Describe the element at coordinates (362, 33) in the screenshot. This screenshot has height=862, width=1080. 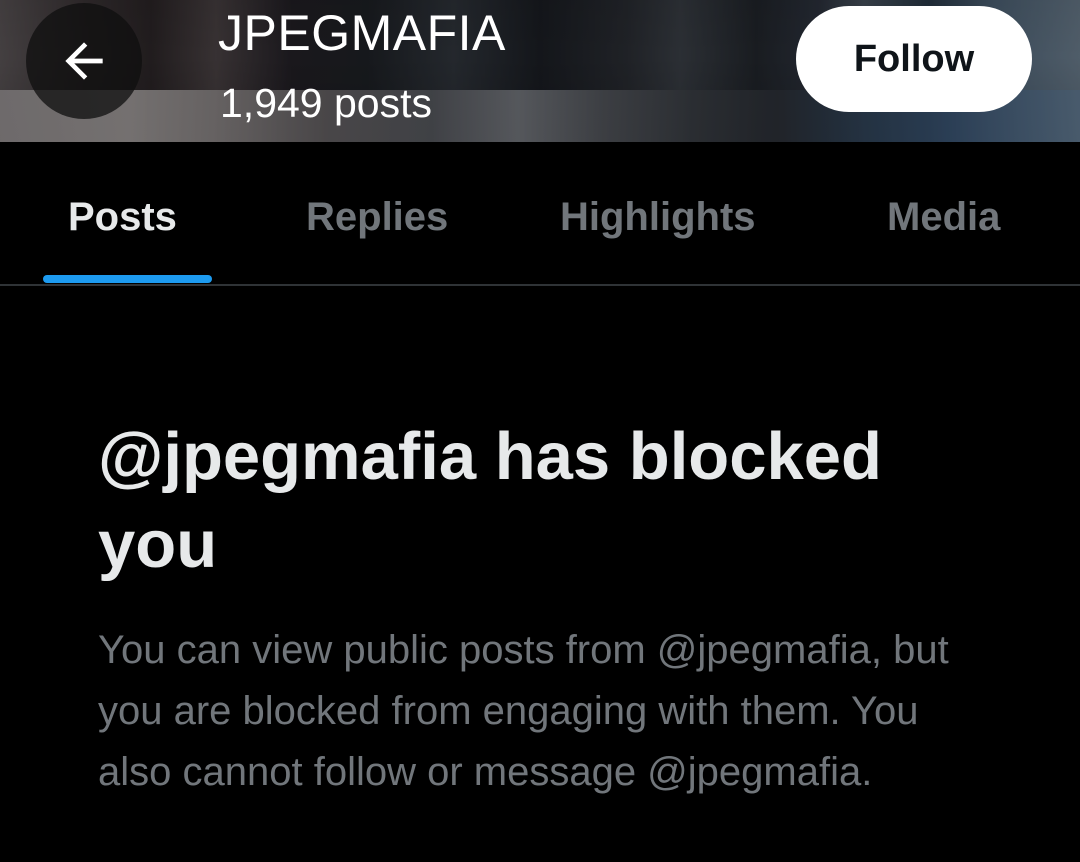
I see `profile-name: JPEGMAFIA` at that location.